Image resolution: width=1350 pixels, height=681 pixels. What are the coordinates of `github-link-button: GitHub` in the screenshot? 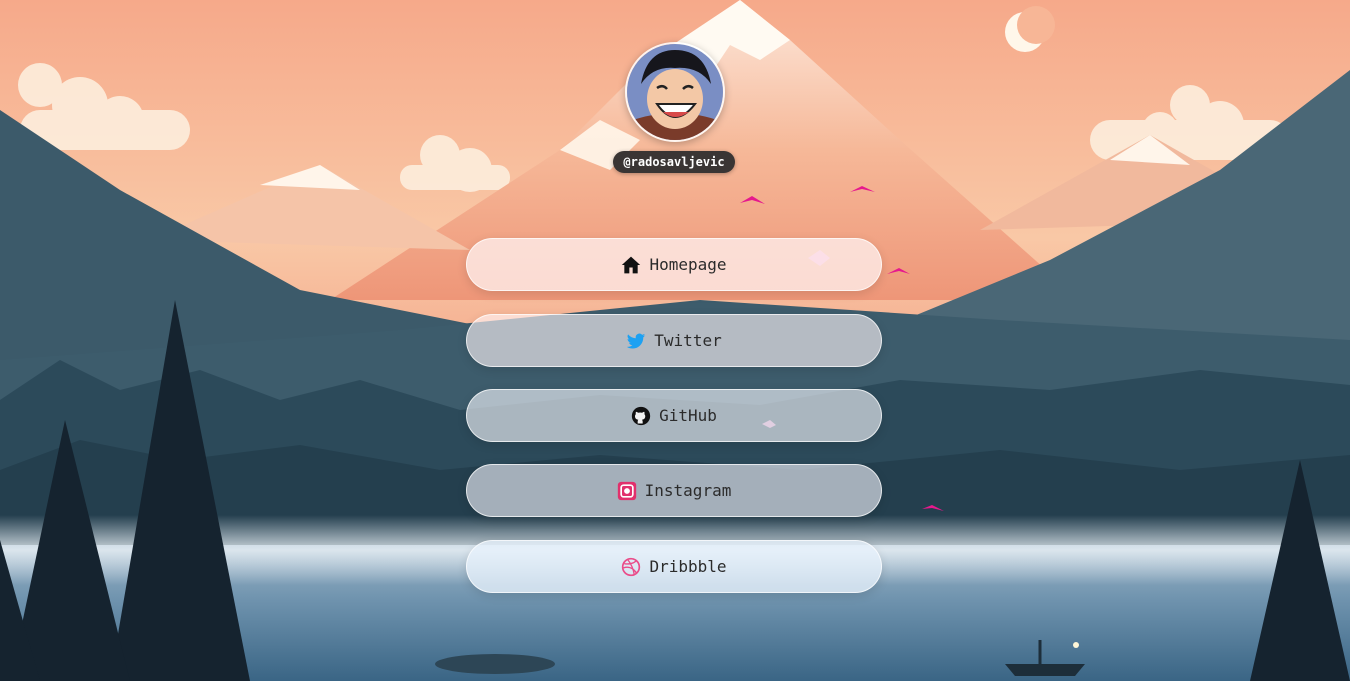 It's located at (674, 415).